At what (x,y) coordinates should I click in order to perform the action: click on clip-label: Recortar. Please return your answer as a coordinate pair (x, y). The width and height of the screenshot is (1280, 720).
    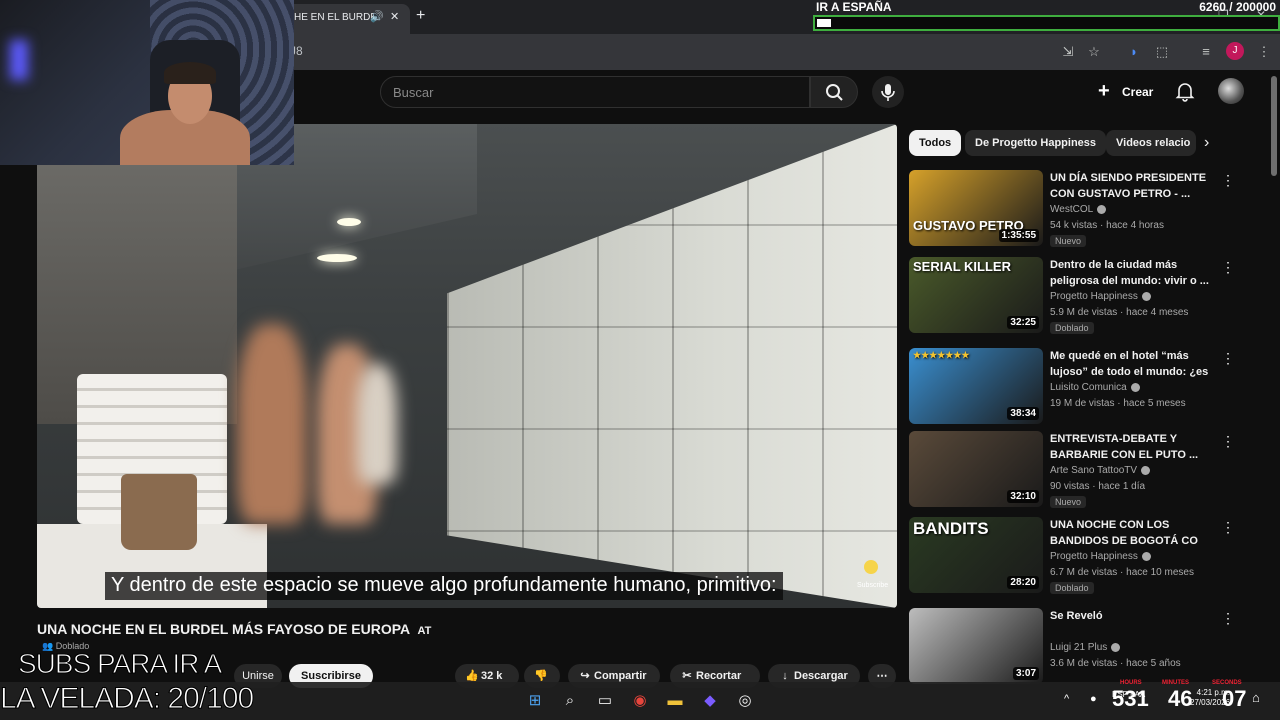
    Looking at the image, I should click on (719, 676).